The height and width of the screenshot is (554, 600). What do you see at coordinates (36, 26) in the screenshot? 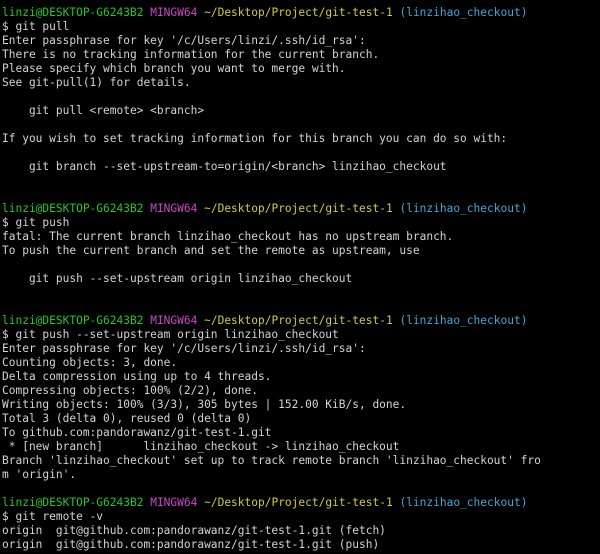
I see `command-line: $ git pull` at bounding box center [36, 26].